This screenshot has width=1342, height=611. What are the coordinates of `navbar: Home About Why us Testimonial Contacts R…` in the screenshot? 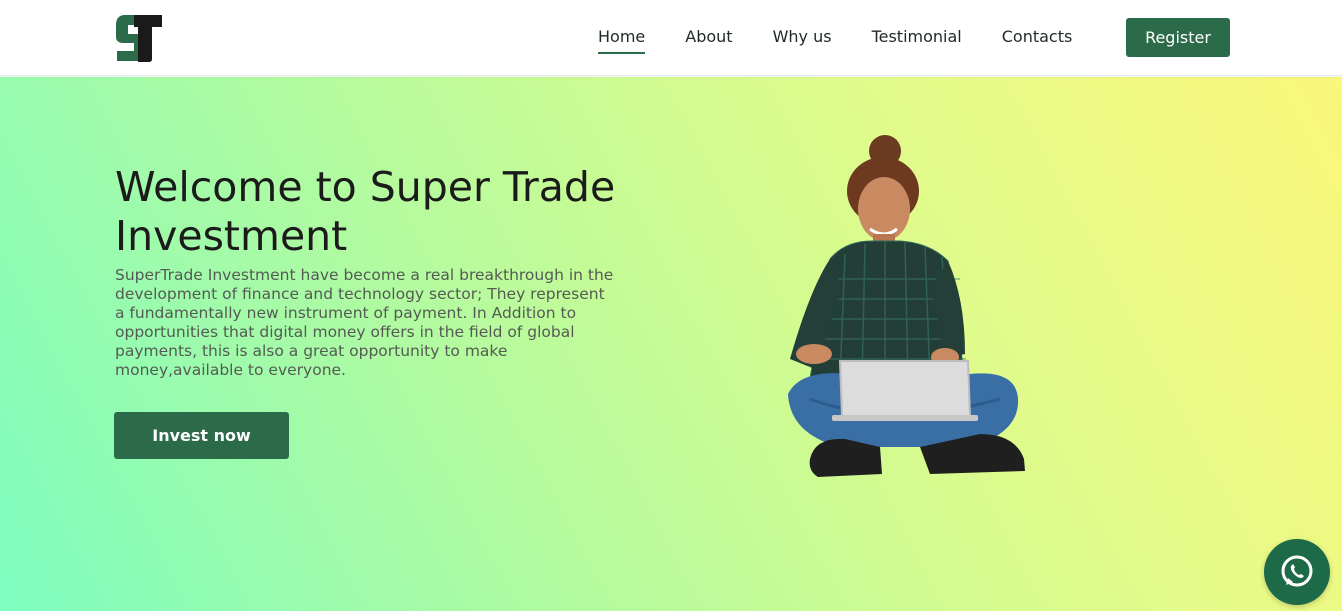 It's located at (671, 38).